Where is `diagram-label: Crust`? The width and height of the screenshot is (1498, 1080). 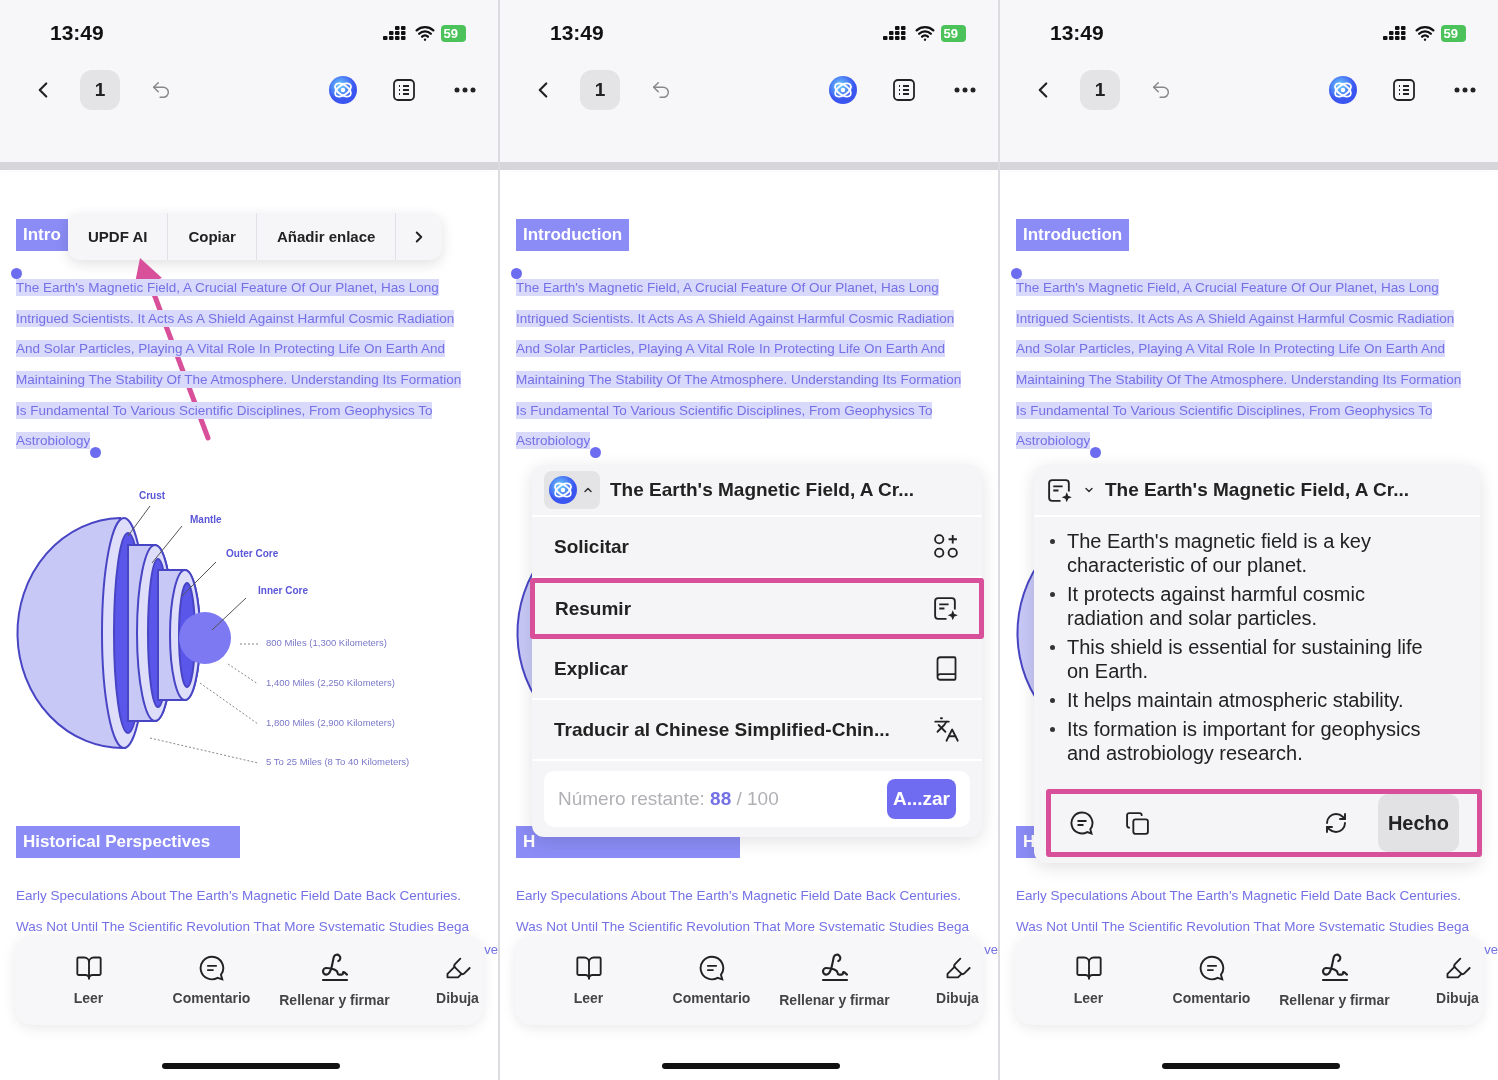
diagram-label: Crust is located at coordinates (152, 496).